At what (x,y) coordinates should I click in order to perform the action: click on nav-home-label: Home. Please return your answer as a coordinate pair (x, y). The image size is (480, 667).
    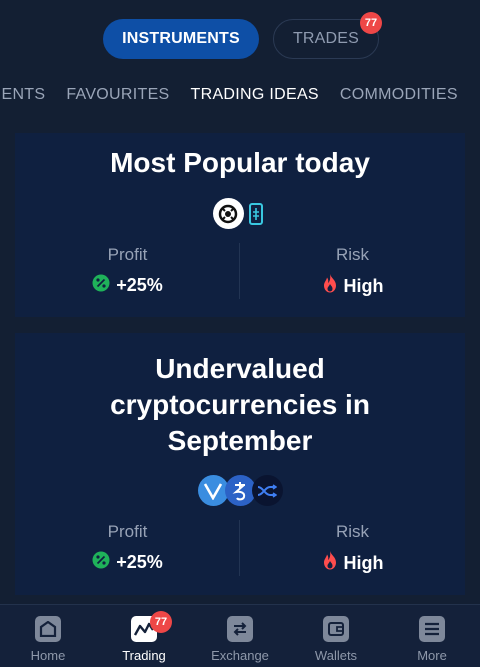
    Looking at the image, I should click on (48, 655).